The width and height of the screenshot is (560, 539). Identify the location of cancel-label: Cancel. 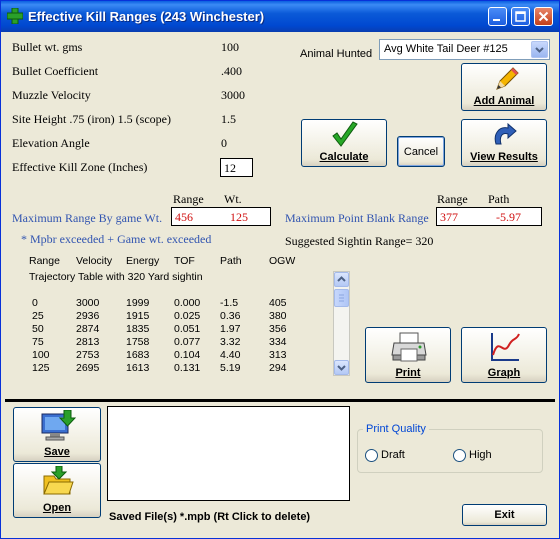
(421, 152).